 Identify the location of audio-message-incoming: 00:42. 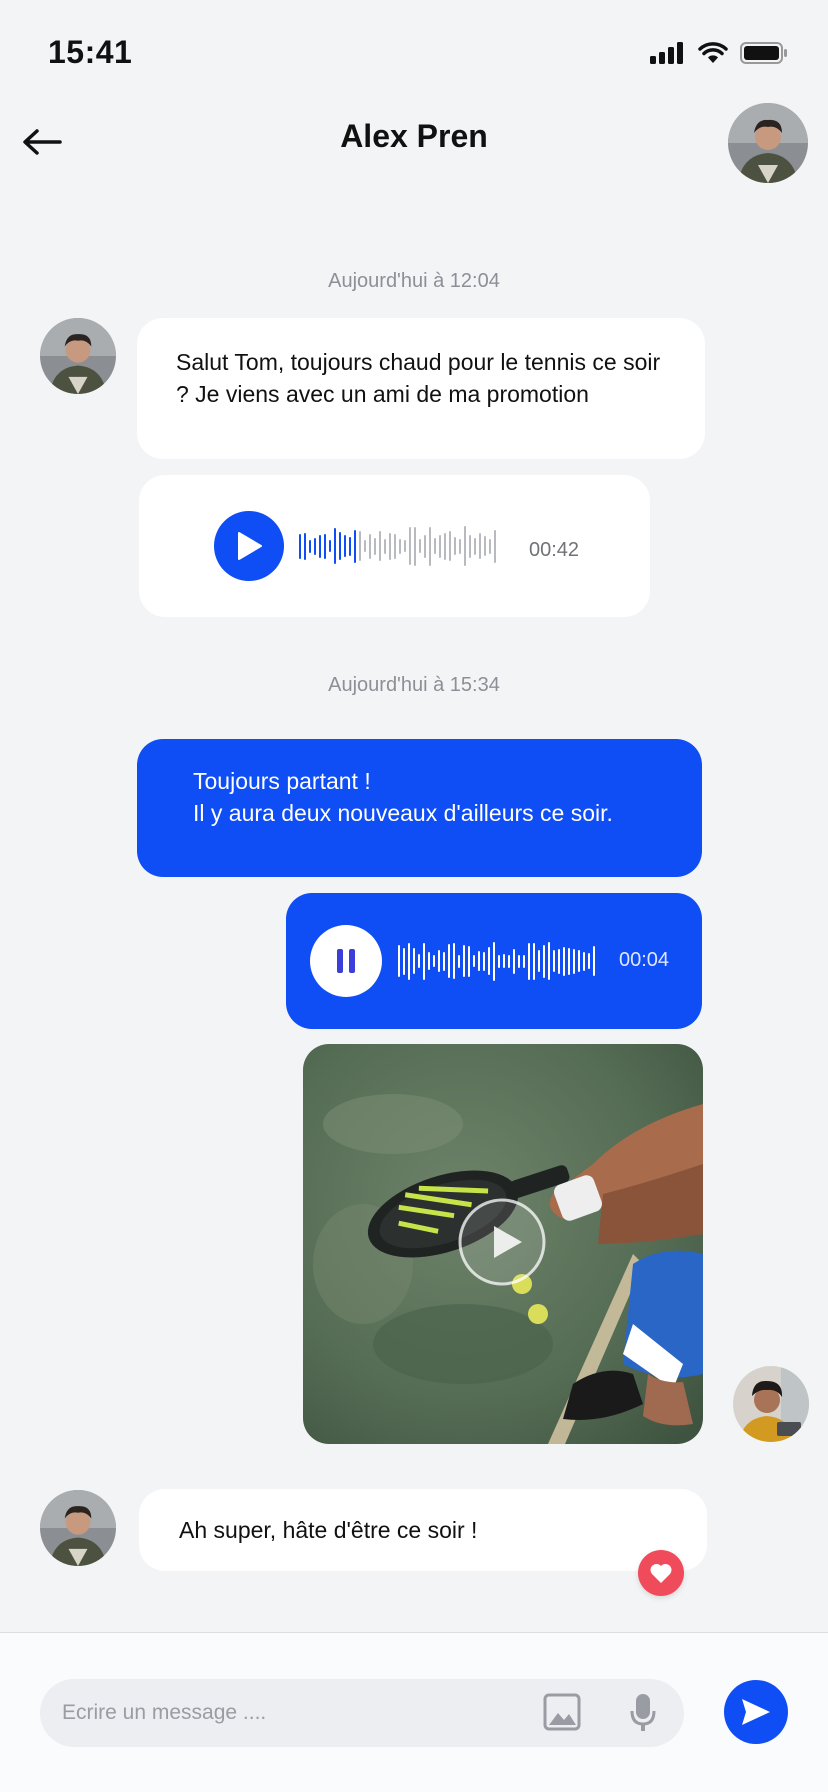
(394, 546).